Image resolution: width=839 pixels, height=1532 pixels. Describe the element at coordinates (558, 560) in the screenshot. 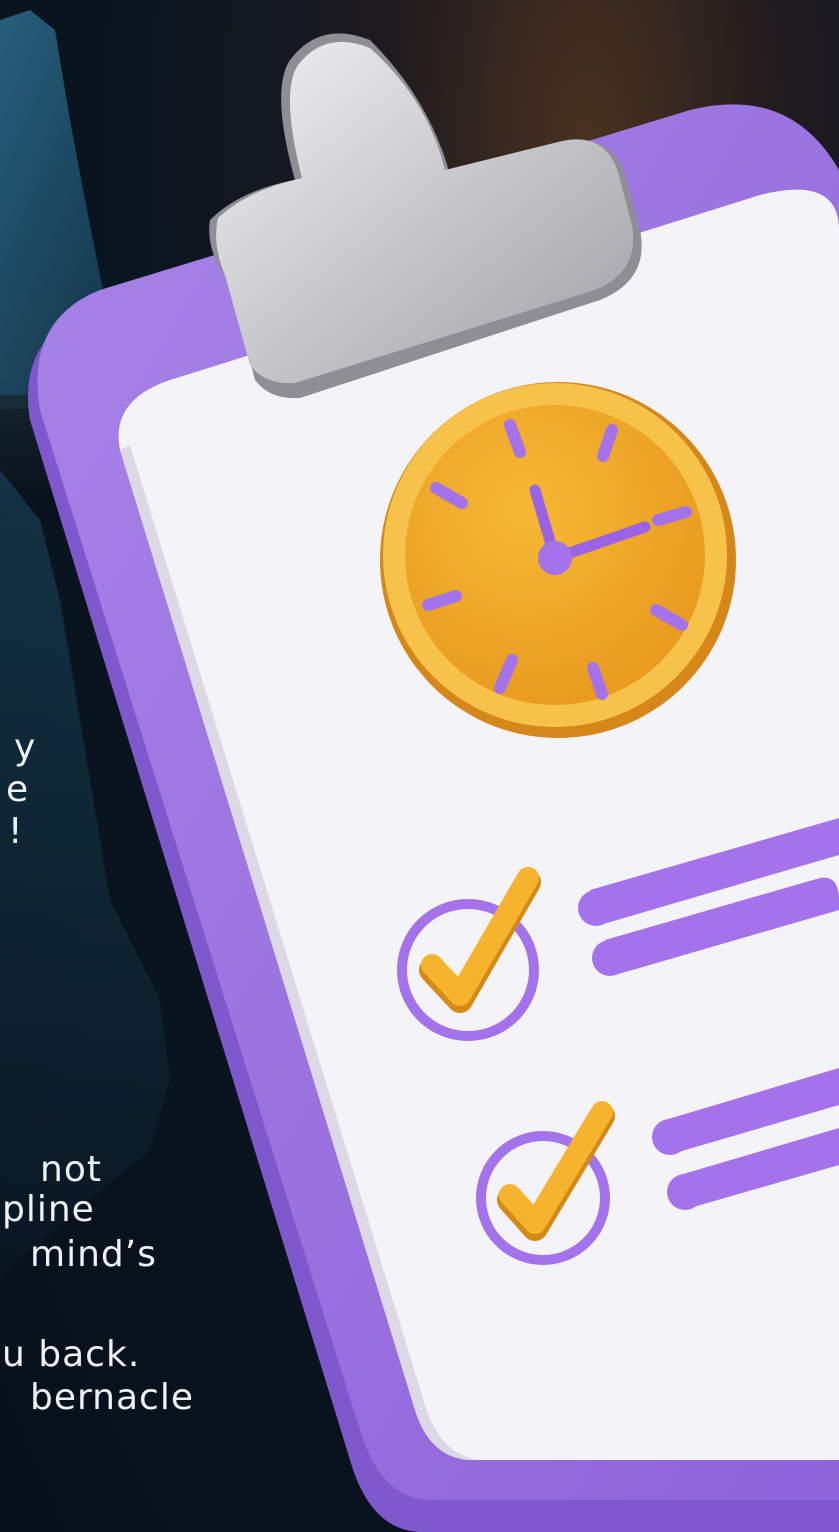

I see `clock-icon` at that location.